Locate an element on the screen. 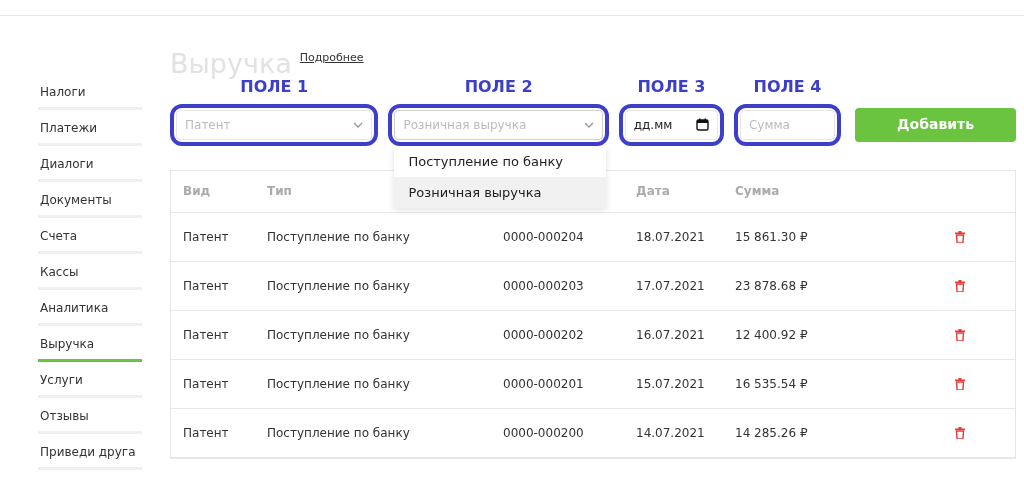  table-cell-text: 15.07.2021 is located at coordinates (670, 384).